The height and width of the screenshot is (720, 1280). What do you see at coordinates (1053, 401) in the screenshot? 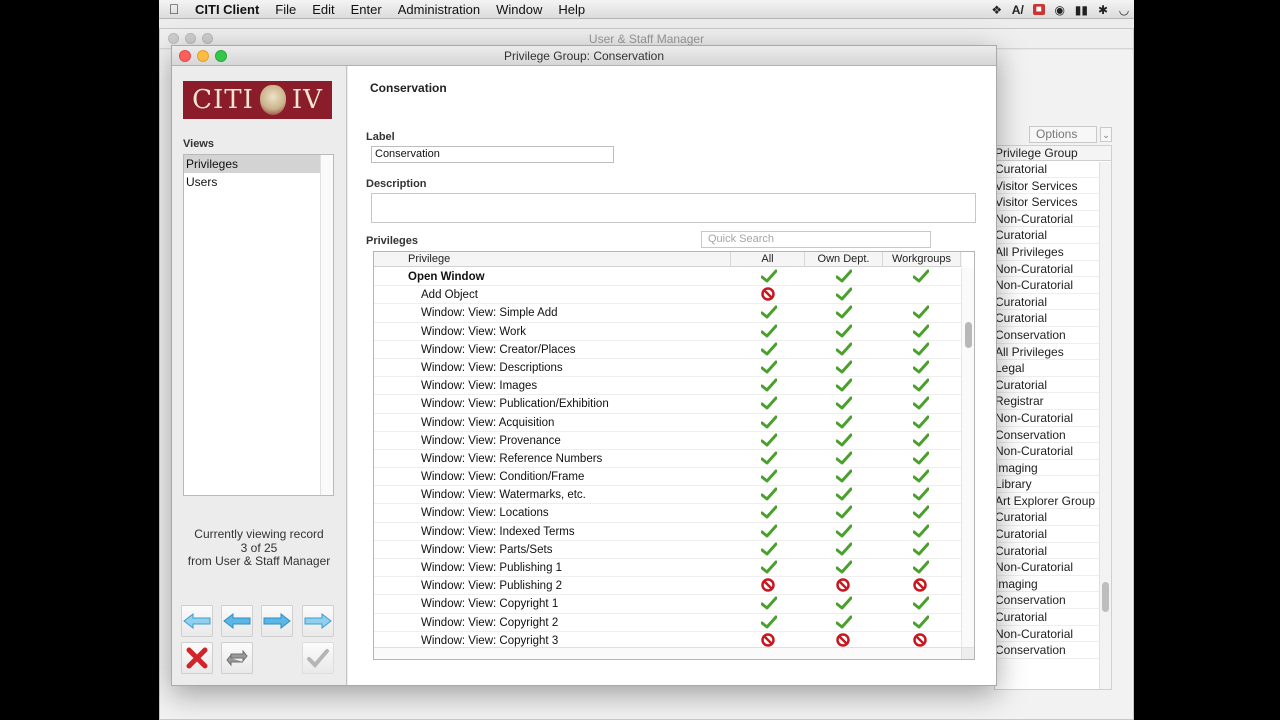
I see `privilege-group-row: Registrar` at bounding box center [1053, 401].